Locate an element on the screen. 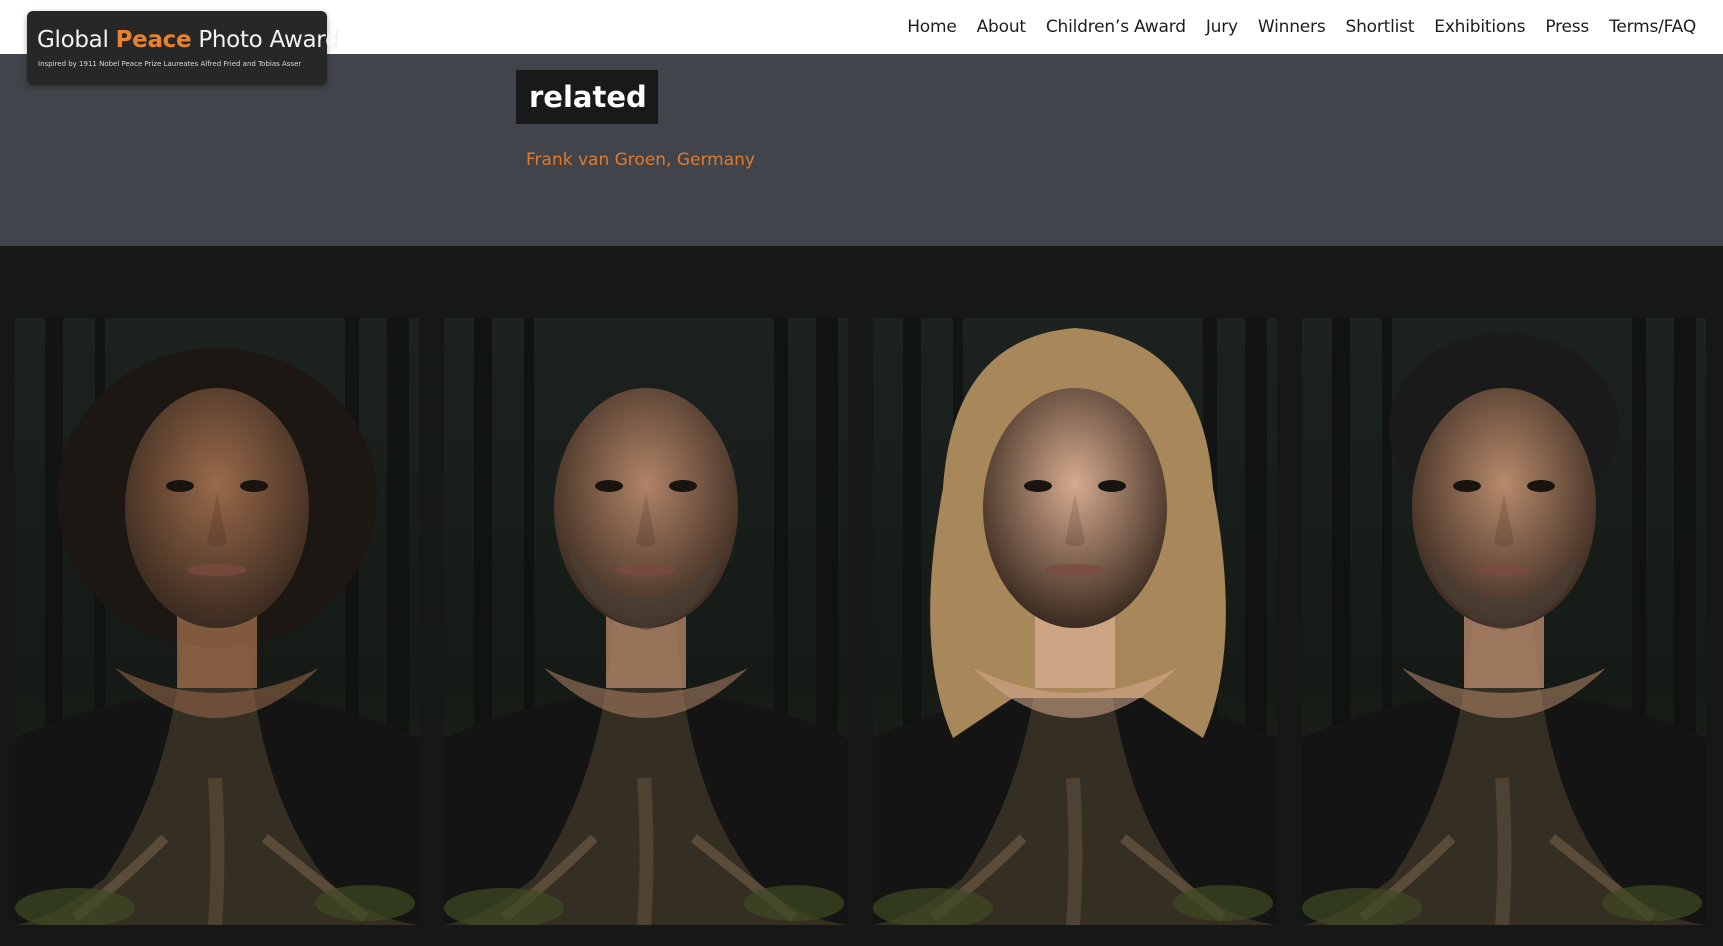  nav-exhibitions-link: Exhibitions is located at coordinates (1479, 27).